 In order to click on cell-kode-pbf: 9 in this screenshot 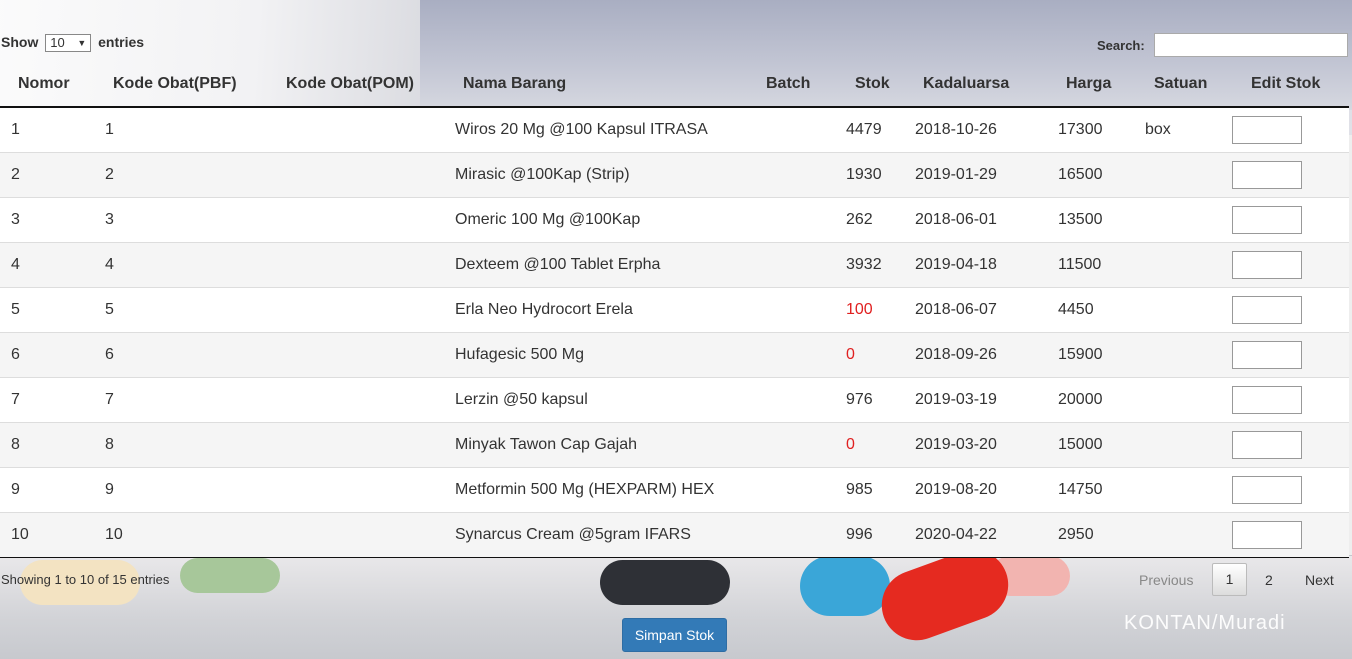, I will do `click(184, 490)`.